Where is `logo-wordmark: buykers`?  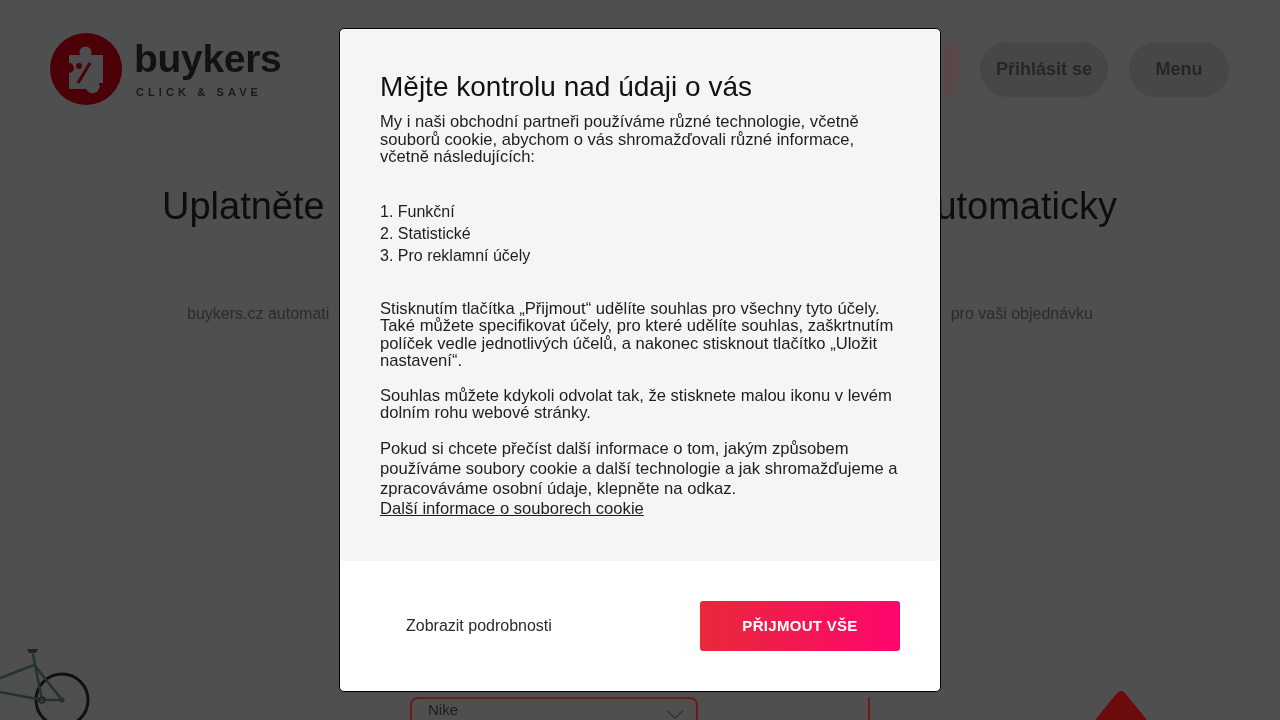
logo-wordmark: buykers is located at coordinates (208, 59).